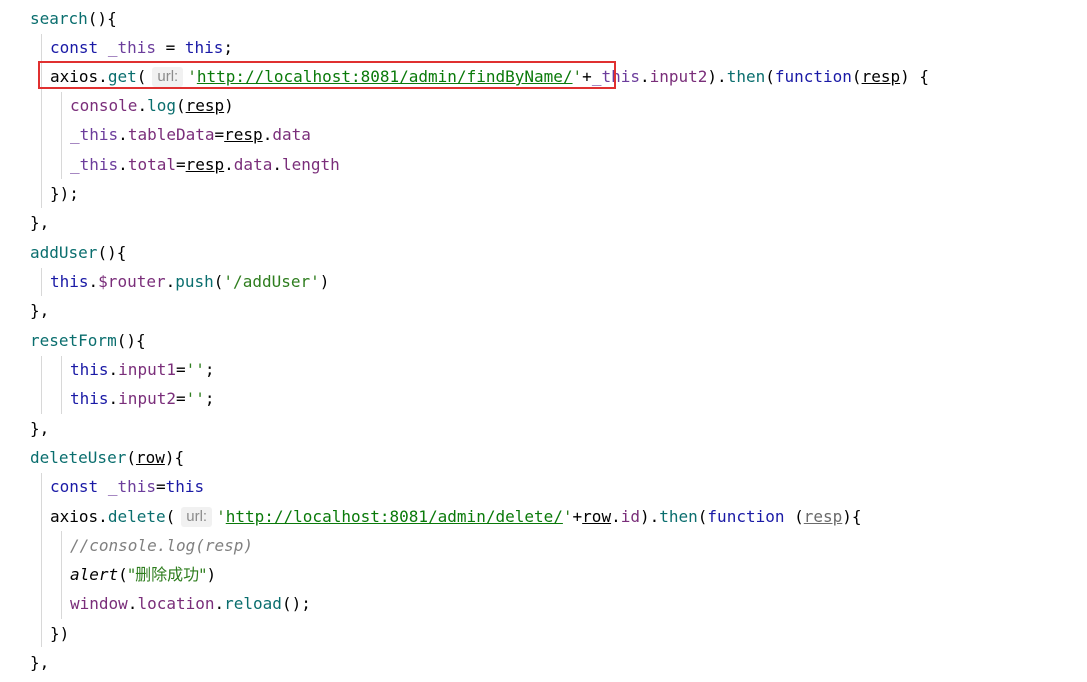 The image size is (1087, 682). What do you see at coordinates (189, 281) in the screenshot?
I see `code-line: this.$router.push('/addUser')` at bounding box center [189, 281].